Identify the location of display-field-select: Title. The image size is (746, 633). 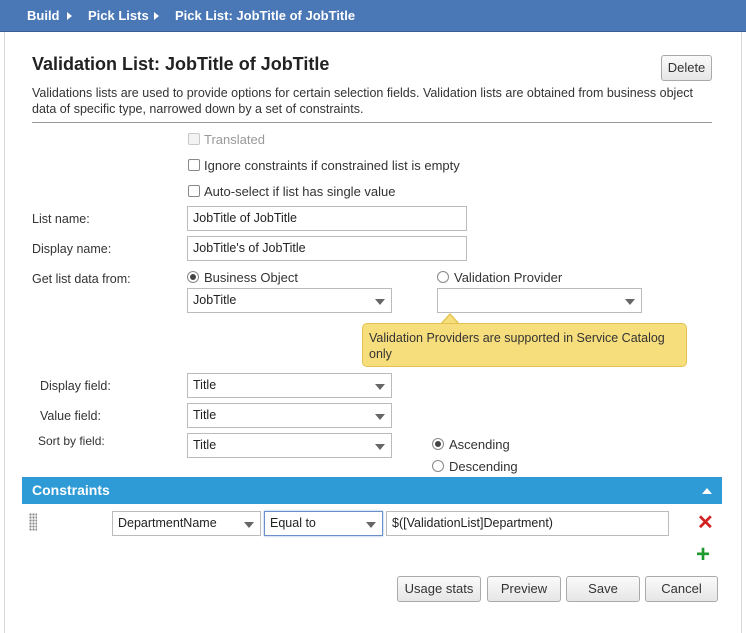
(289, 385).